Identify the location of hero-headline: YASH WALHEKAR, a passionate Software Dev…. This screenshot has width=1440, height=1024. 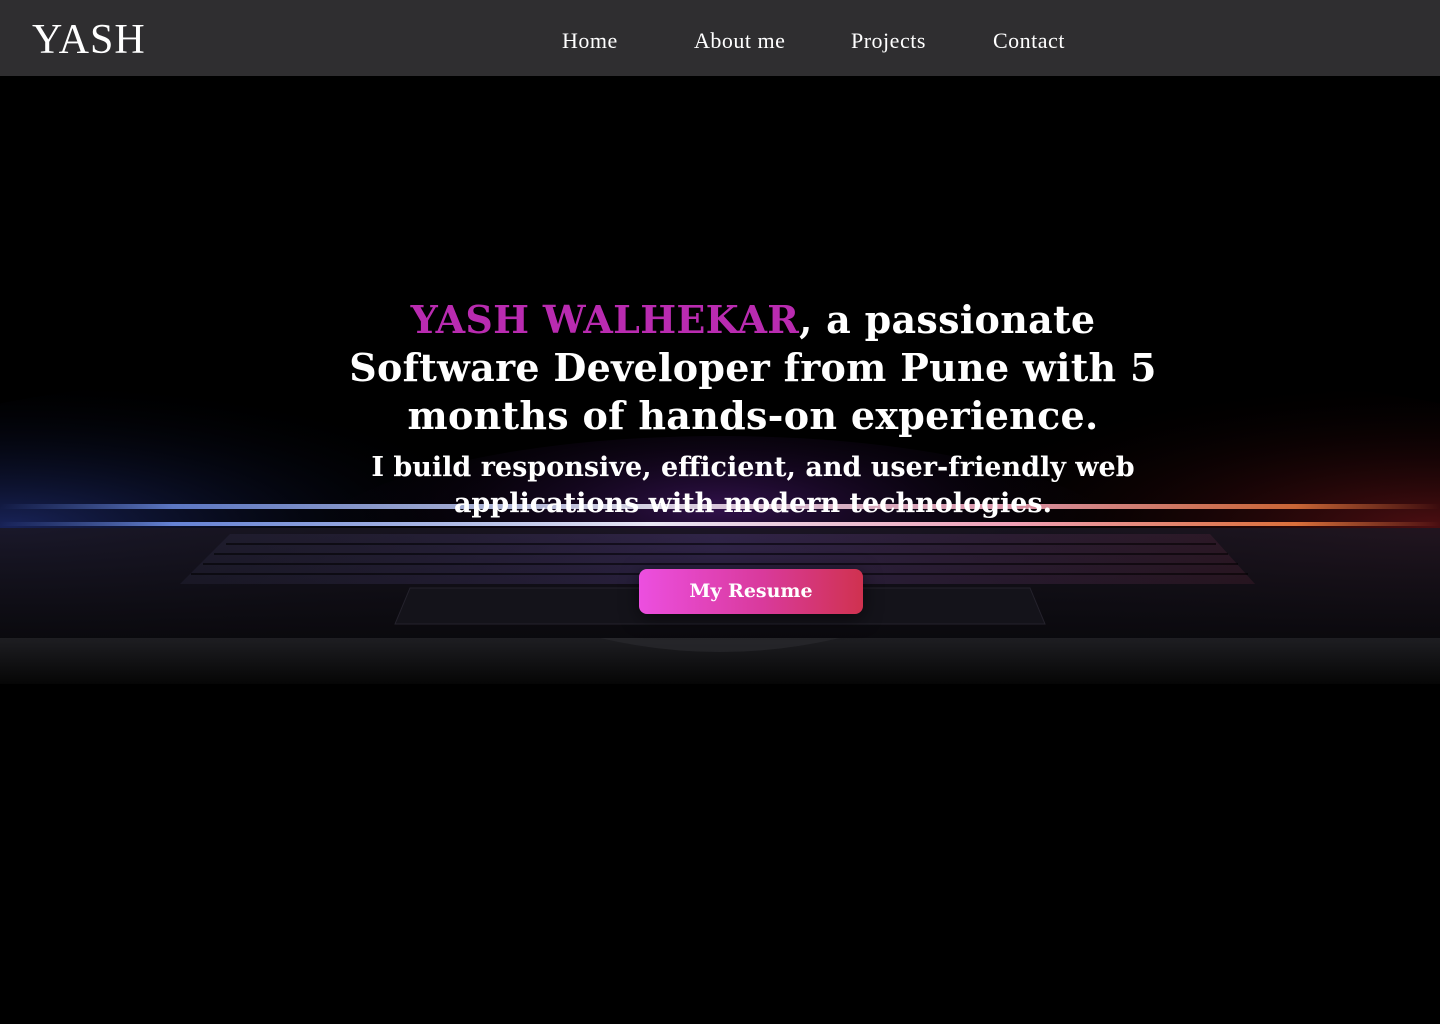
(753, 368).